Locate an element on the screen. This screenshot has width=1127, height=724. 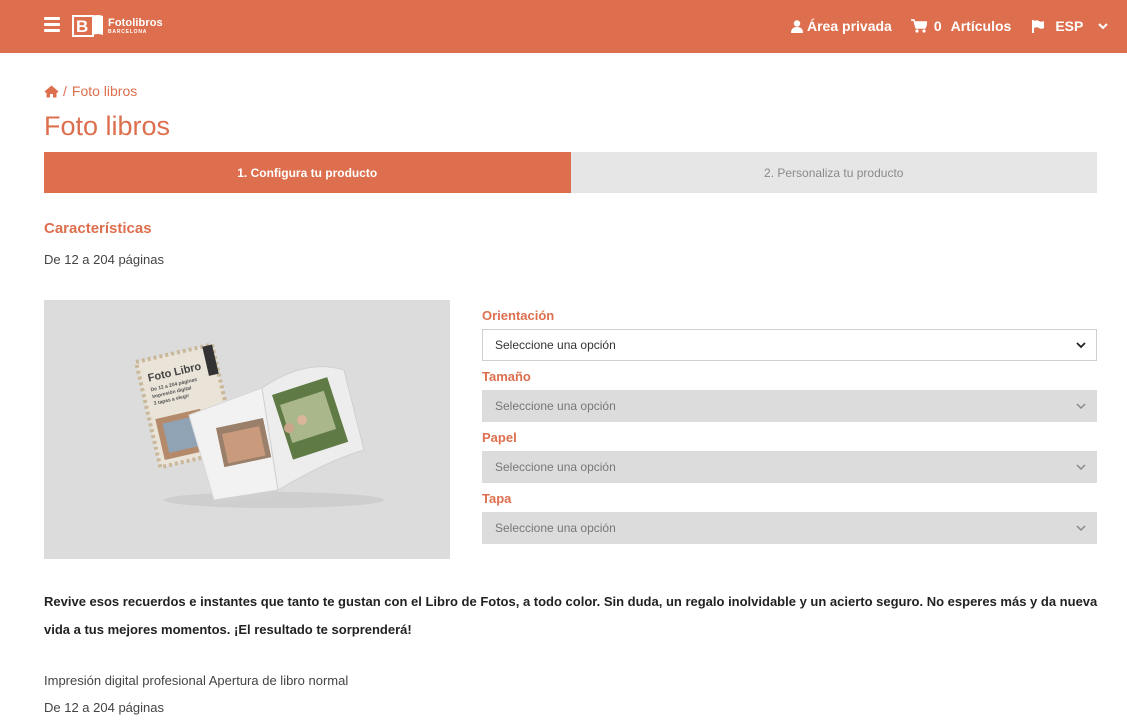
breadcrumb: / Foto libros is located at coordinates (90, 91).